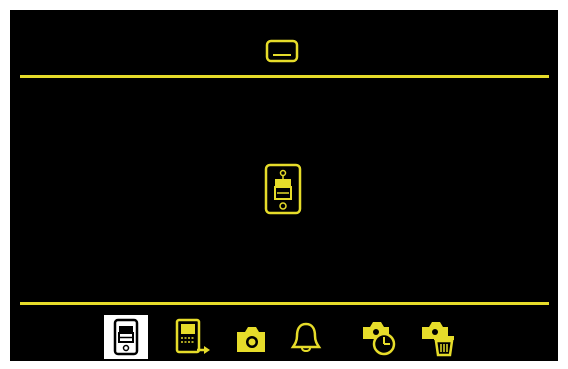  I want to click on toolbar-item-photo-delete, so click(438, 337).